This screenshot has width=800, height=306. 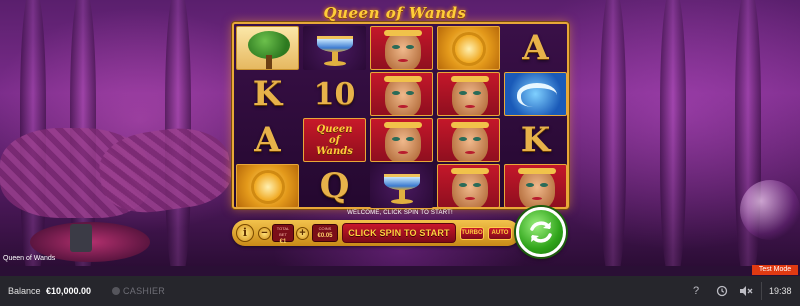 I want to click on balance-label: Balance, so click(x=24, y=291).